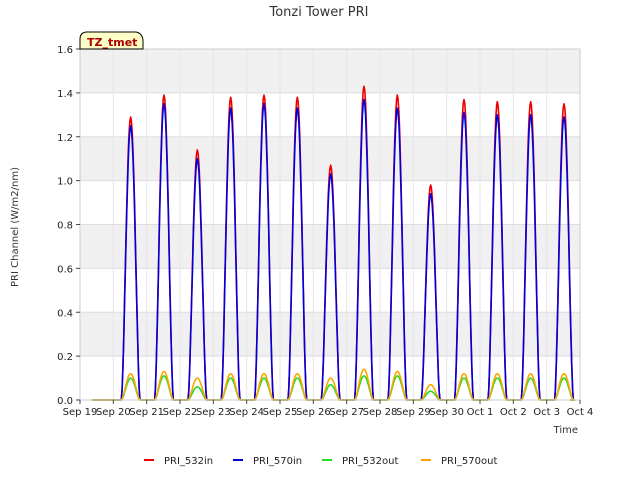  Describe the element at coordinates (513, 412) in the screenshot. I see `x-tick-label: Oct 2` at that location.